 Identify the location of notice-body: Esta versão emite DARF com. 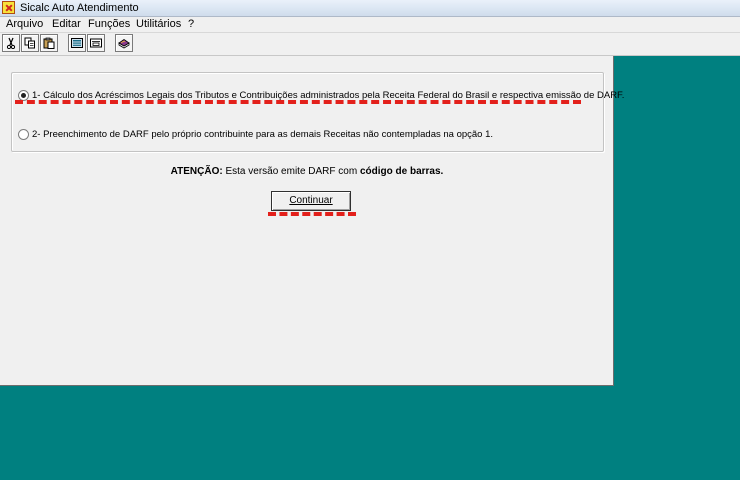
(291, 171).